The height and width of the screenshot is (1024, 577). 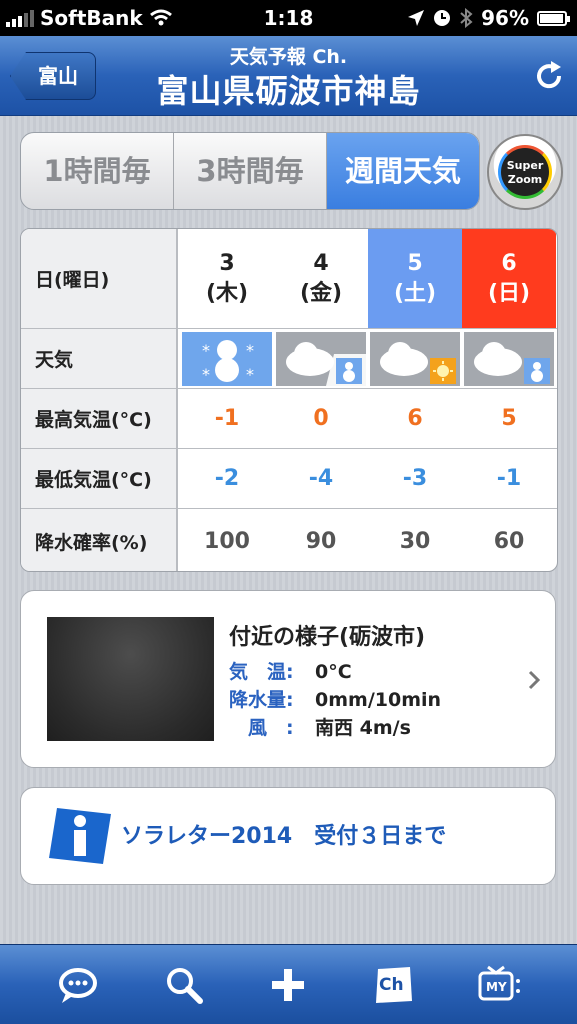 What do you see at coordinates (509, 541) in the screenshot?
I see `precip-prob: 60` at bounding box center [509, 541].